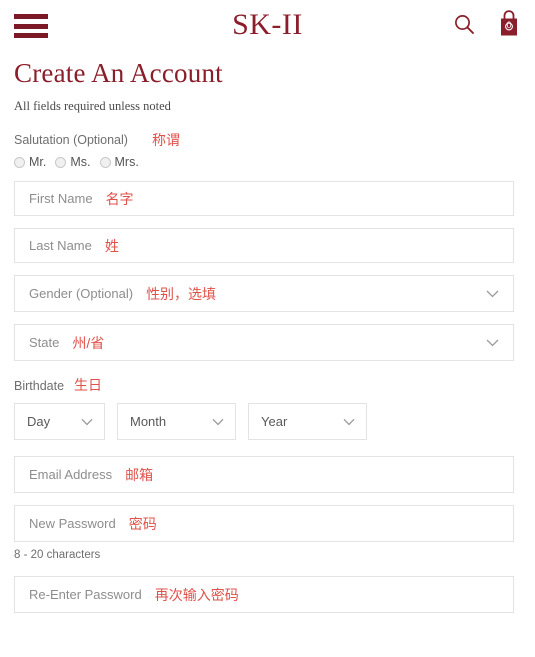  I want to click on salutation-option-label: Ms., so click(80, 162).